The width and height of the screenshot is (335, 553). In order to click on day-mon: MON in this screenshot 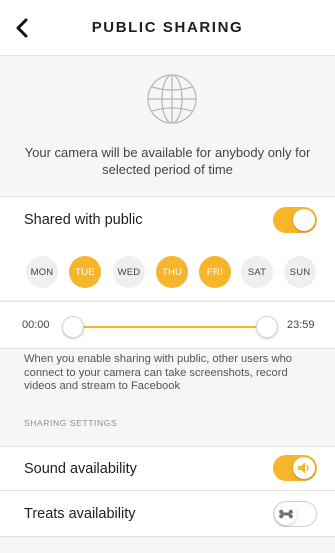, I will do `click(42, 272)`.